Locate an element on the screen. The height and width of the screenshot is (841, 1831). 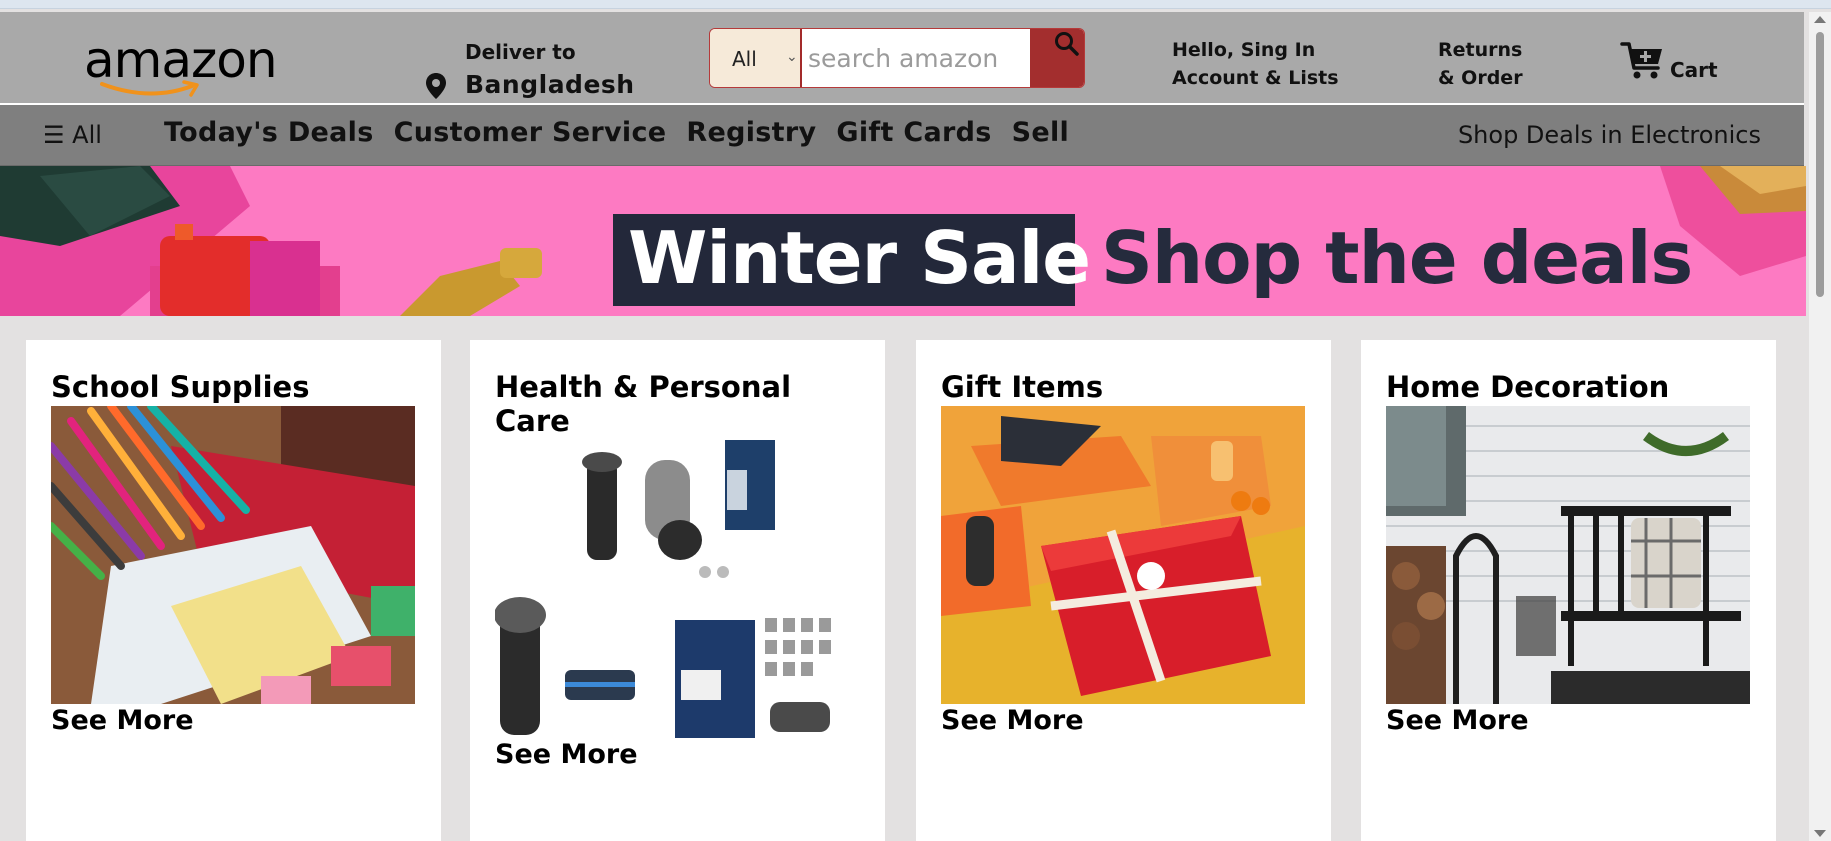
banner-text: Shop the deals is located at coordinates (1397, 258).